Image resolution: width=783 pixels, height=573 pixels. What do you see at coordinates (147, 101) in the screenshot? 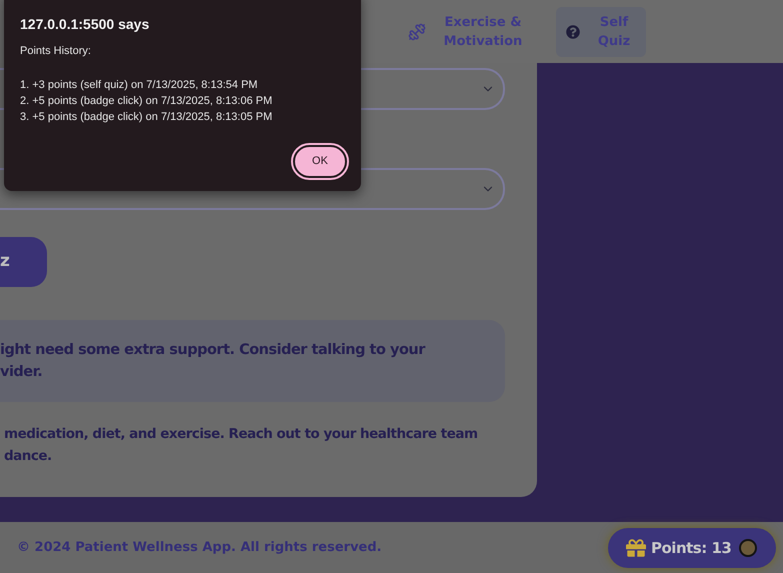
I see `history-entry: 2. +5 points (badge click) on 7/13/2025, 8:13:06 PM` at bounding box center [147, 101].